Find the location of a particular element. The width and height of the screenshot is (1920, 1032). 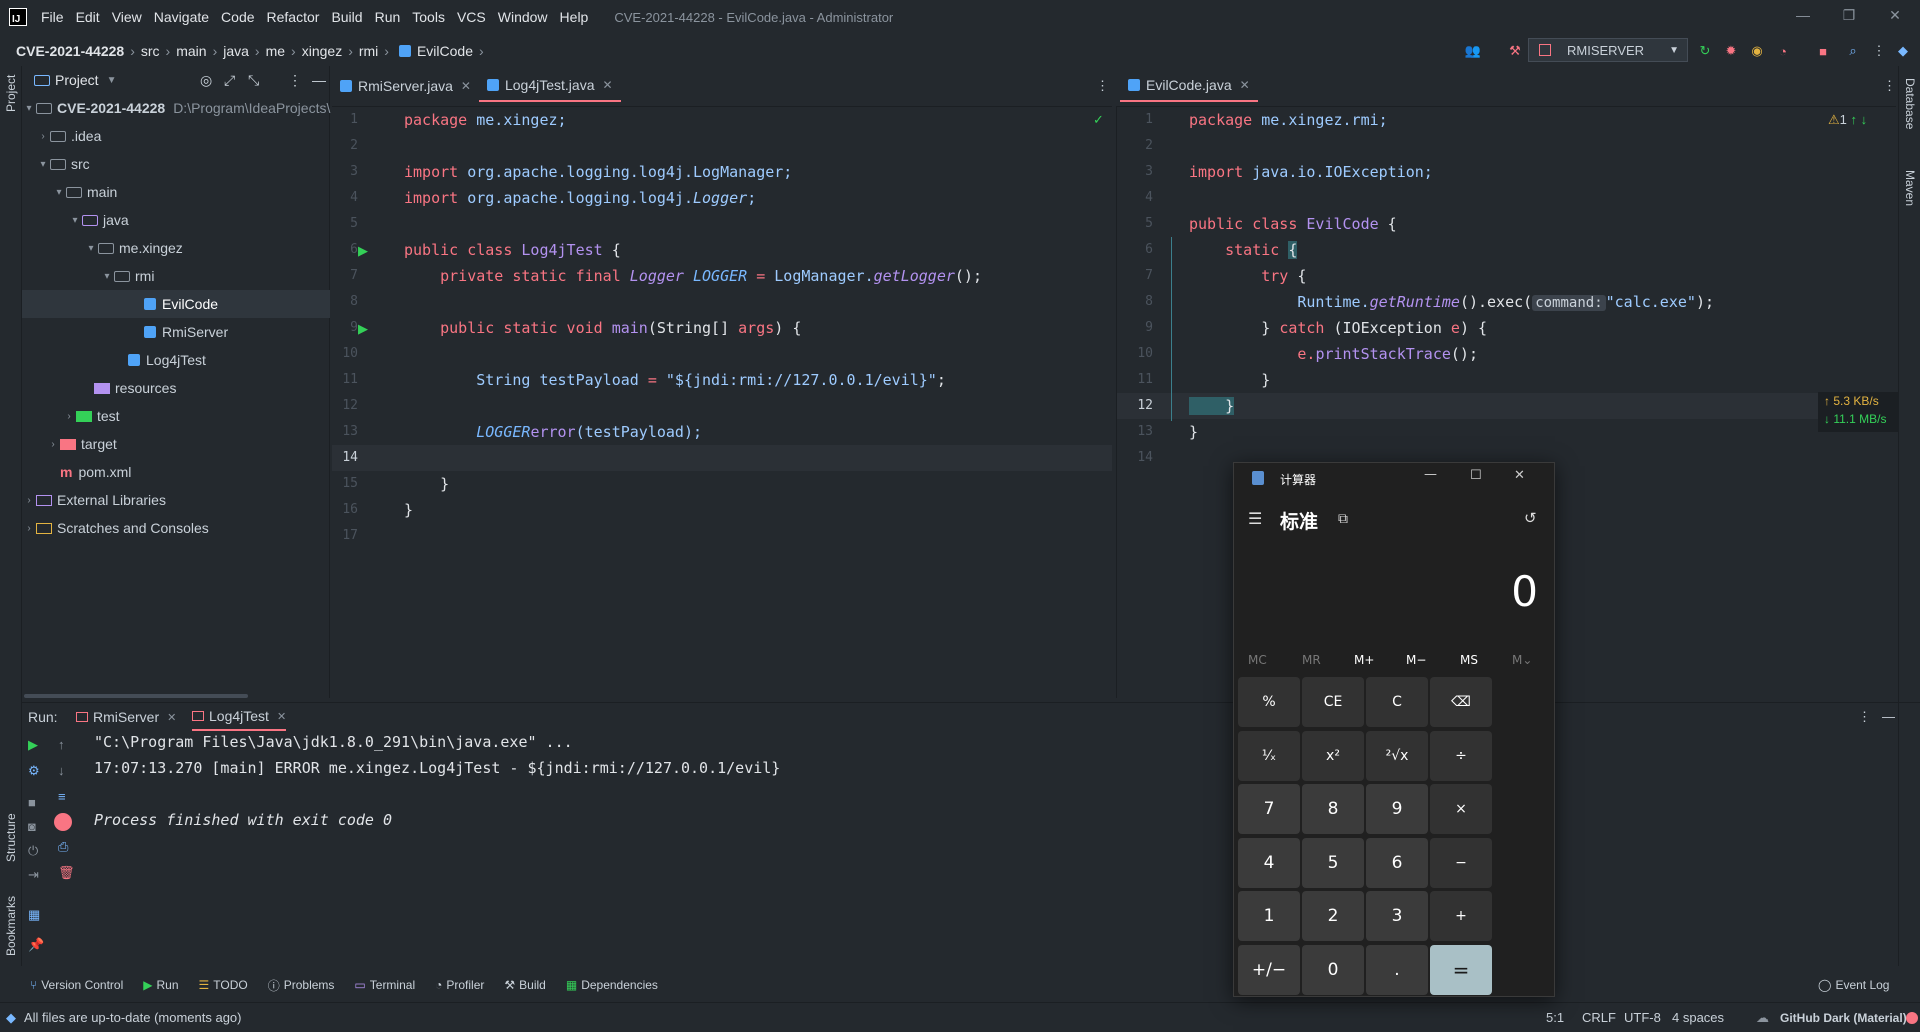

backspace-button: ⌫ is located at coordinates (1461, 702).